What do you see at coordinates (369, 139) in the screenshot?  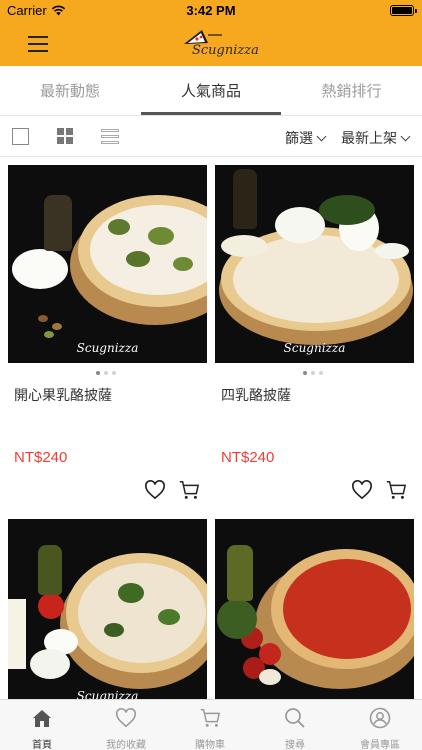 I see `sort-label: 最新上架` at bounding box center [369, 139].